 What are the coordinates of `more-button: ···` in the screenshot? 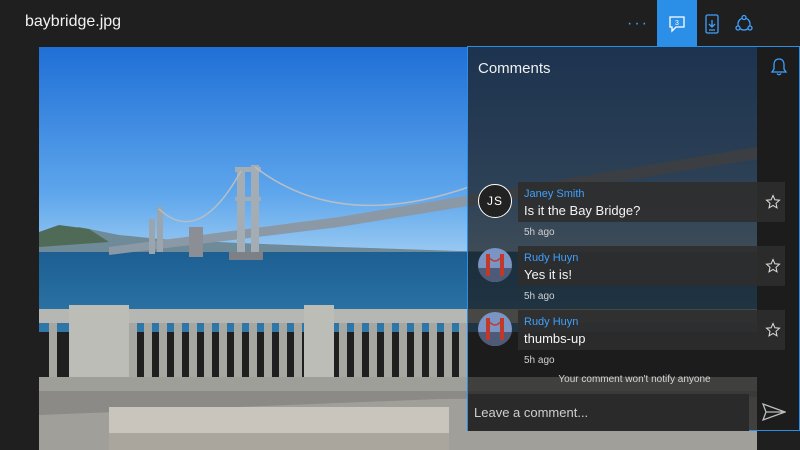 It's located at (638, 23).